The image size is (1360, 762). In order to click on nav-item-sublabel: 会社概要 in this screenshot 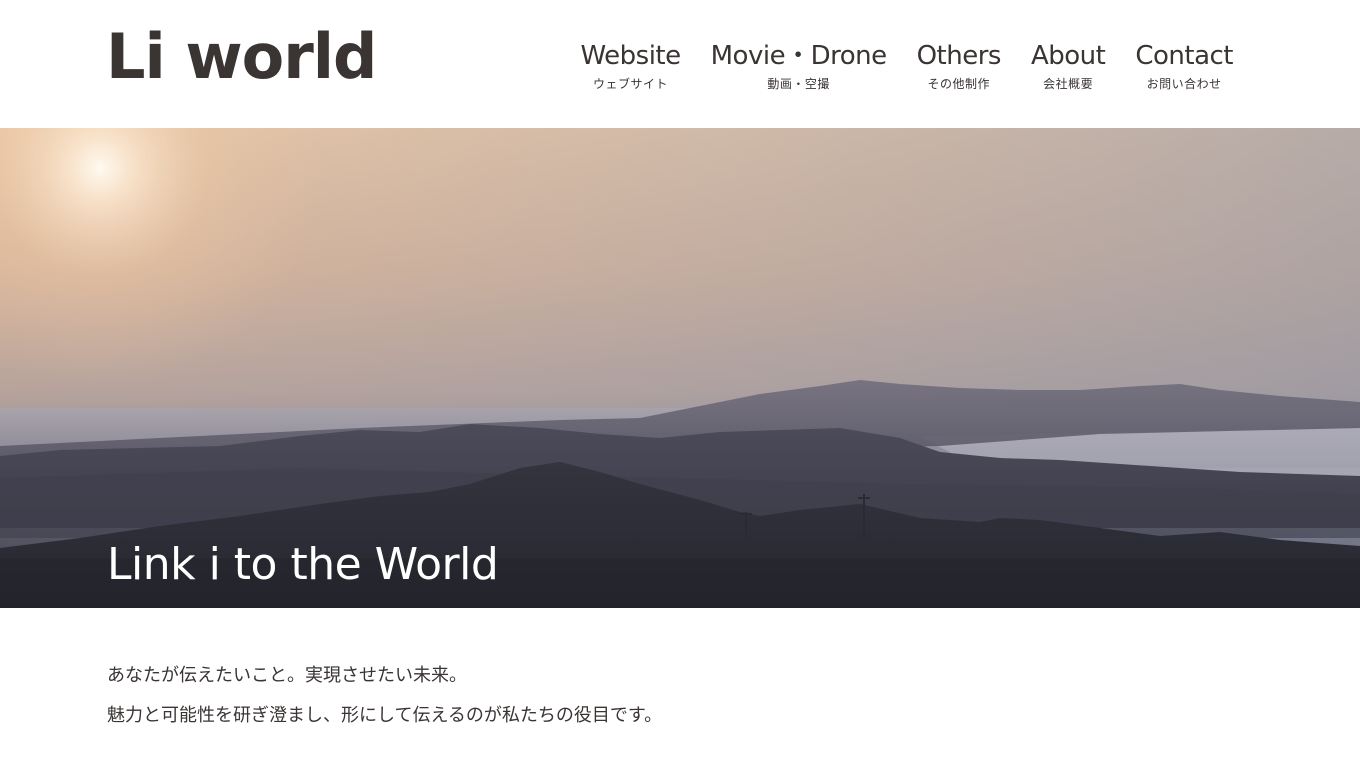, I will do `click(1068, 84)`.